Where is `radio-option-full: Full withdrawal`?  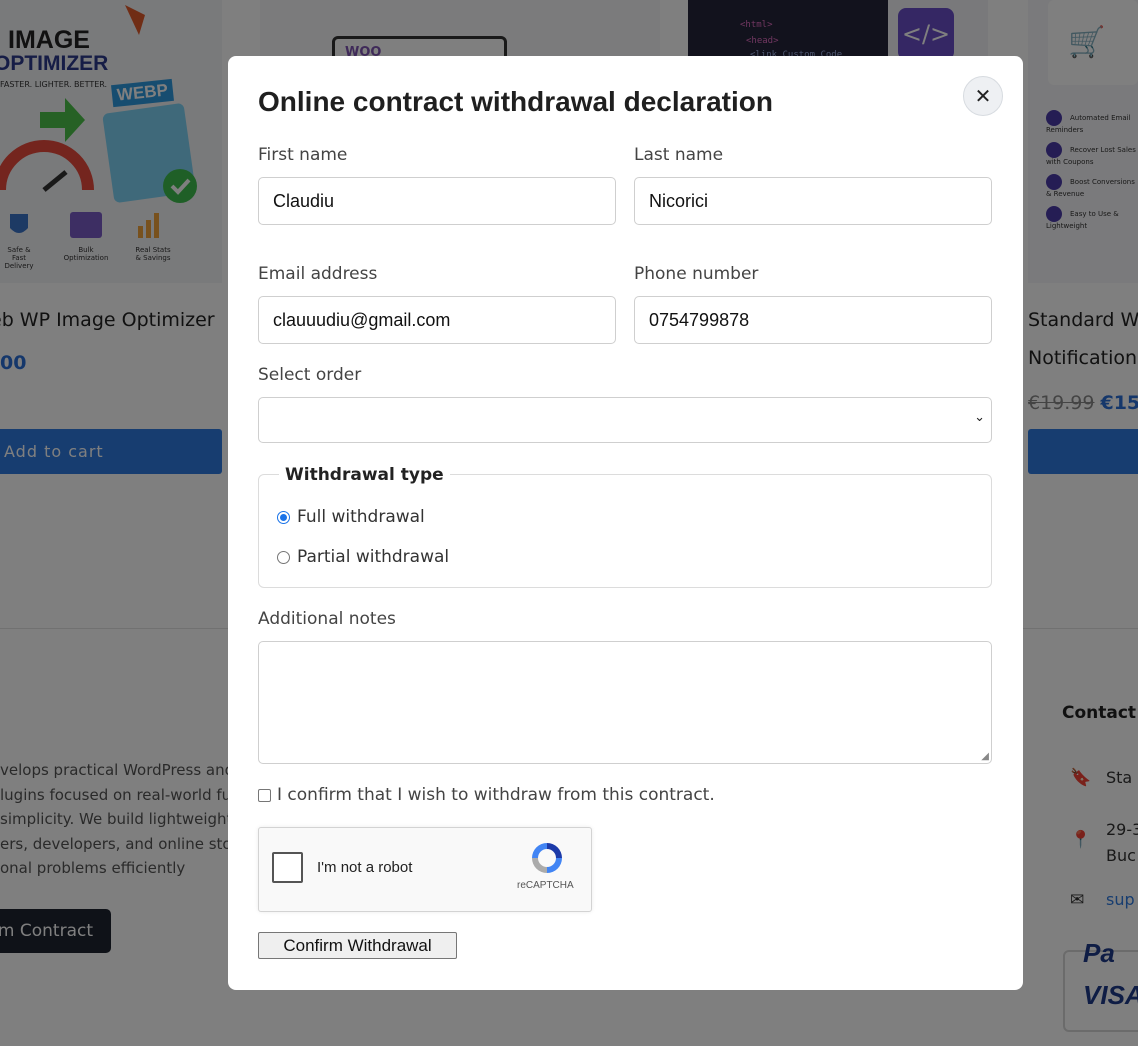
radio-option-full: Full withdrawal is located at coordinates (351, 517).